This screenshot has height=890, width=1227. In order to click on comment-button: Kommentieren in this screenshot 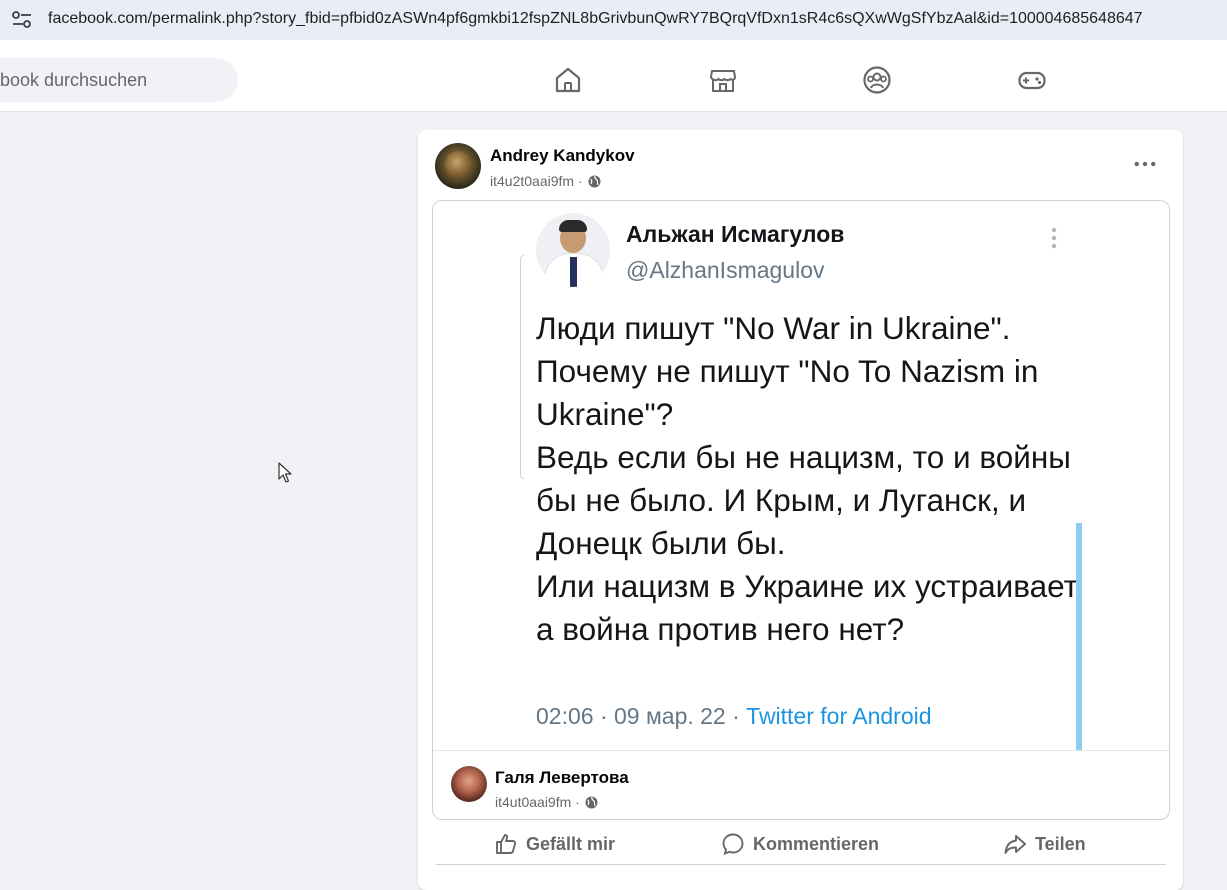, I will do `click(800, 844)`.